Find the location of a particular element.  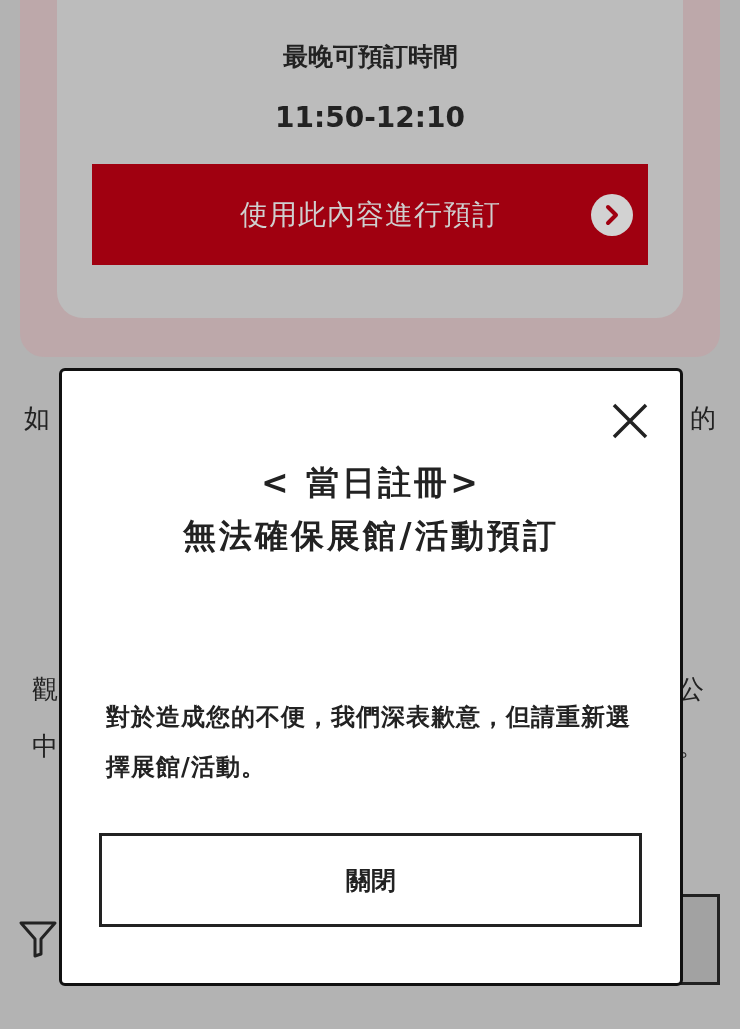

text-fragment: 中 is located at coordinates (45, 746).